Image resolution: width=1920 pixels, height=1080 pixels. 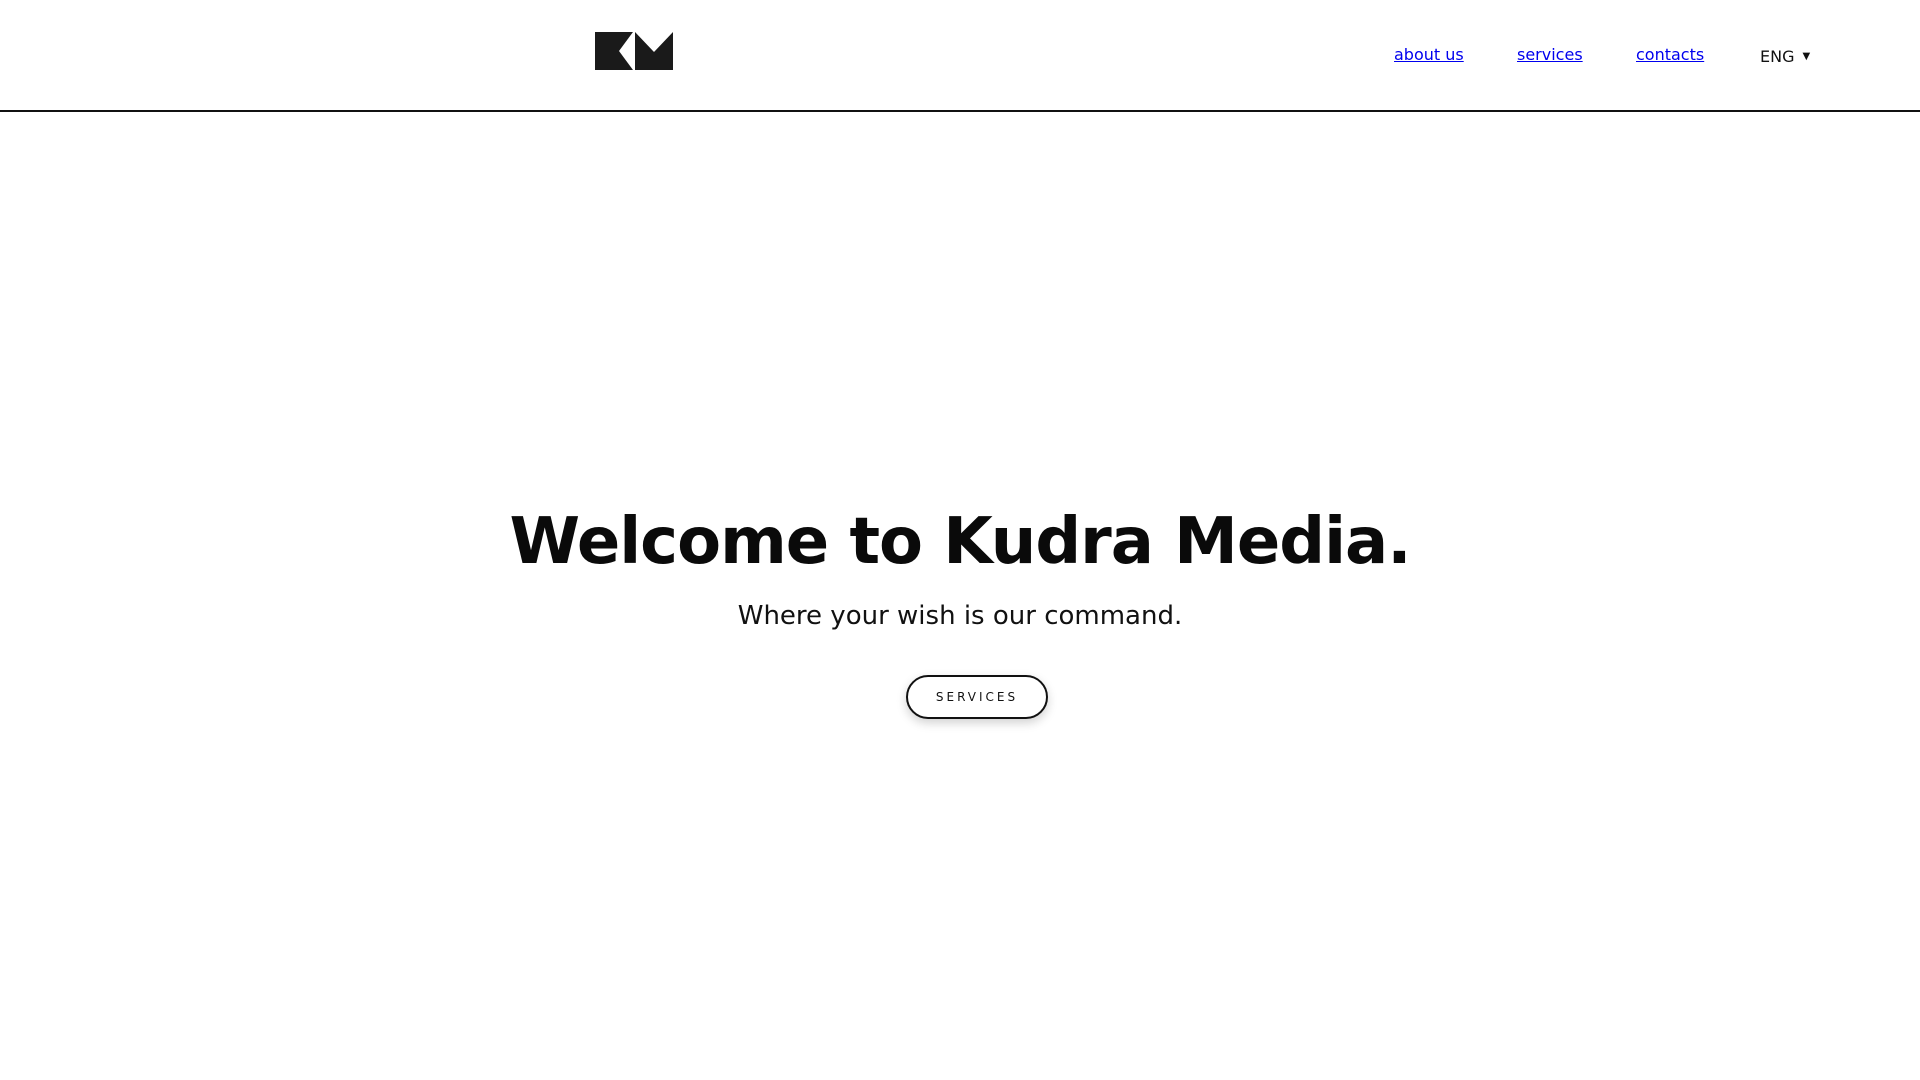 I want to click on site-header: about us services contacts ENG ▼, so click(x=960, y=56).